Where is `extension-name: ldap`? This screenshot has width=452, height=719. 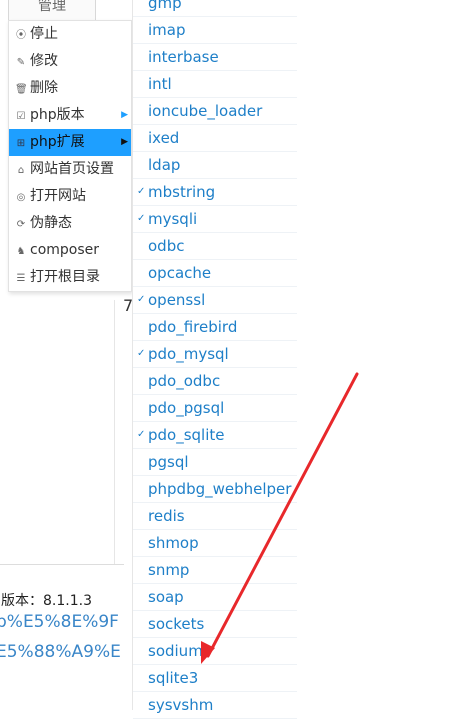
extension-name: ldap is located at coordinates (164, 165).